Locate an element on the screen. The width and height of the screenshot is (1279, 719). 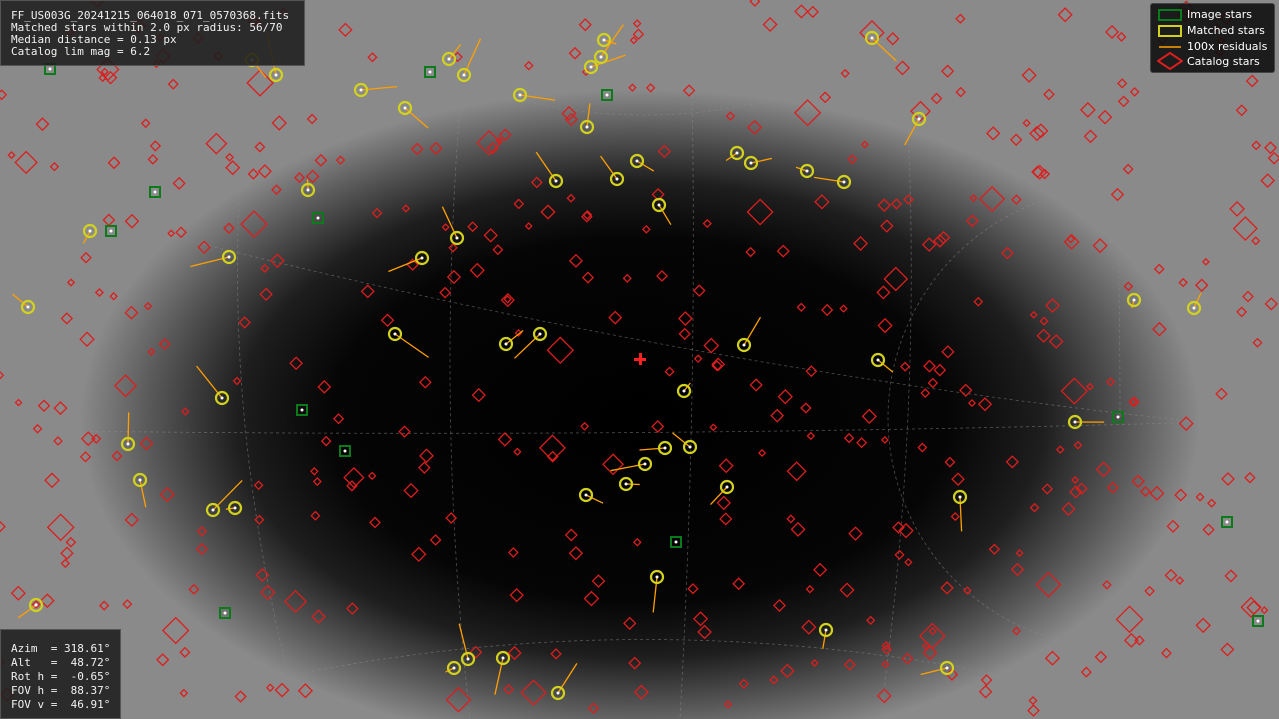
grid-line is located at coordinates (650, 58).